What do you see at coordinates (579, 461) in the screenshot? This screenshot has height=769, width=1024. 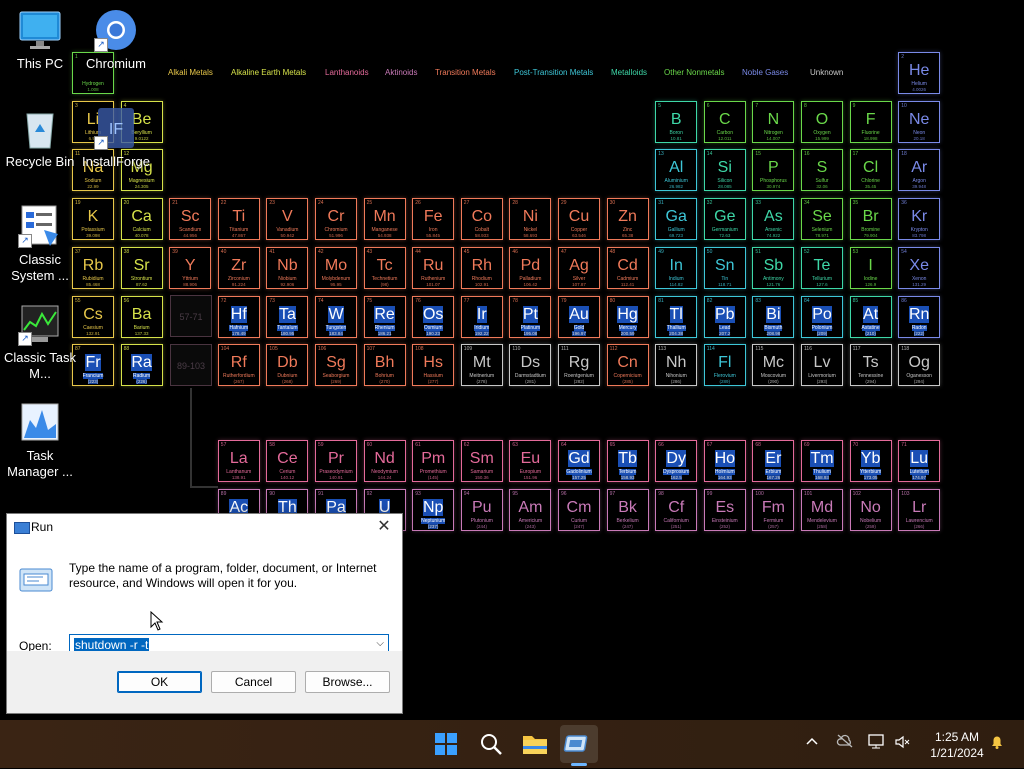 I see `element-cell: 64 Gd Gadolinium 157.25` at bounding box center [579, 461].